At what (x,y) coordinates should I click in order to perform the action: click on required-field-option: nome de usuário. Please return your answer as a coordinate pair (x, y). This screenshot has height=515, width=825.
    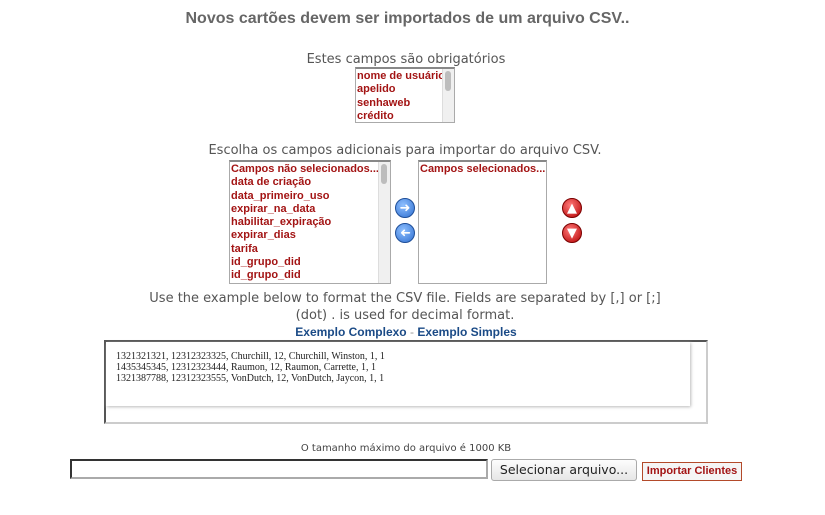
    Looking at the image, I should click on (405, 76).